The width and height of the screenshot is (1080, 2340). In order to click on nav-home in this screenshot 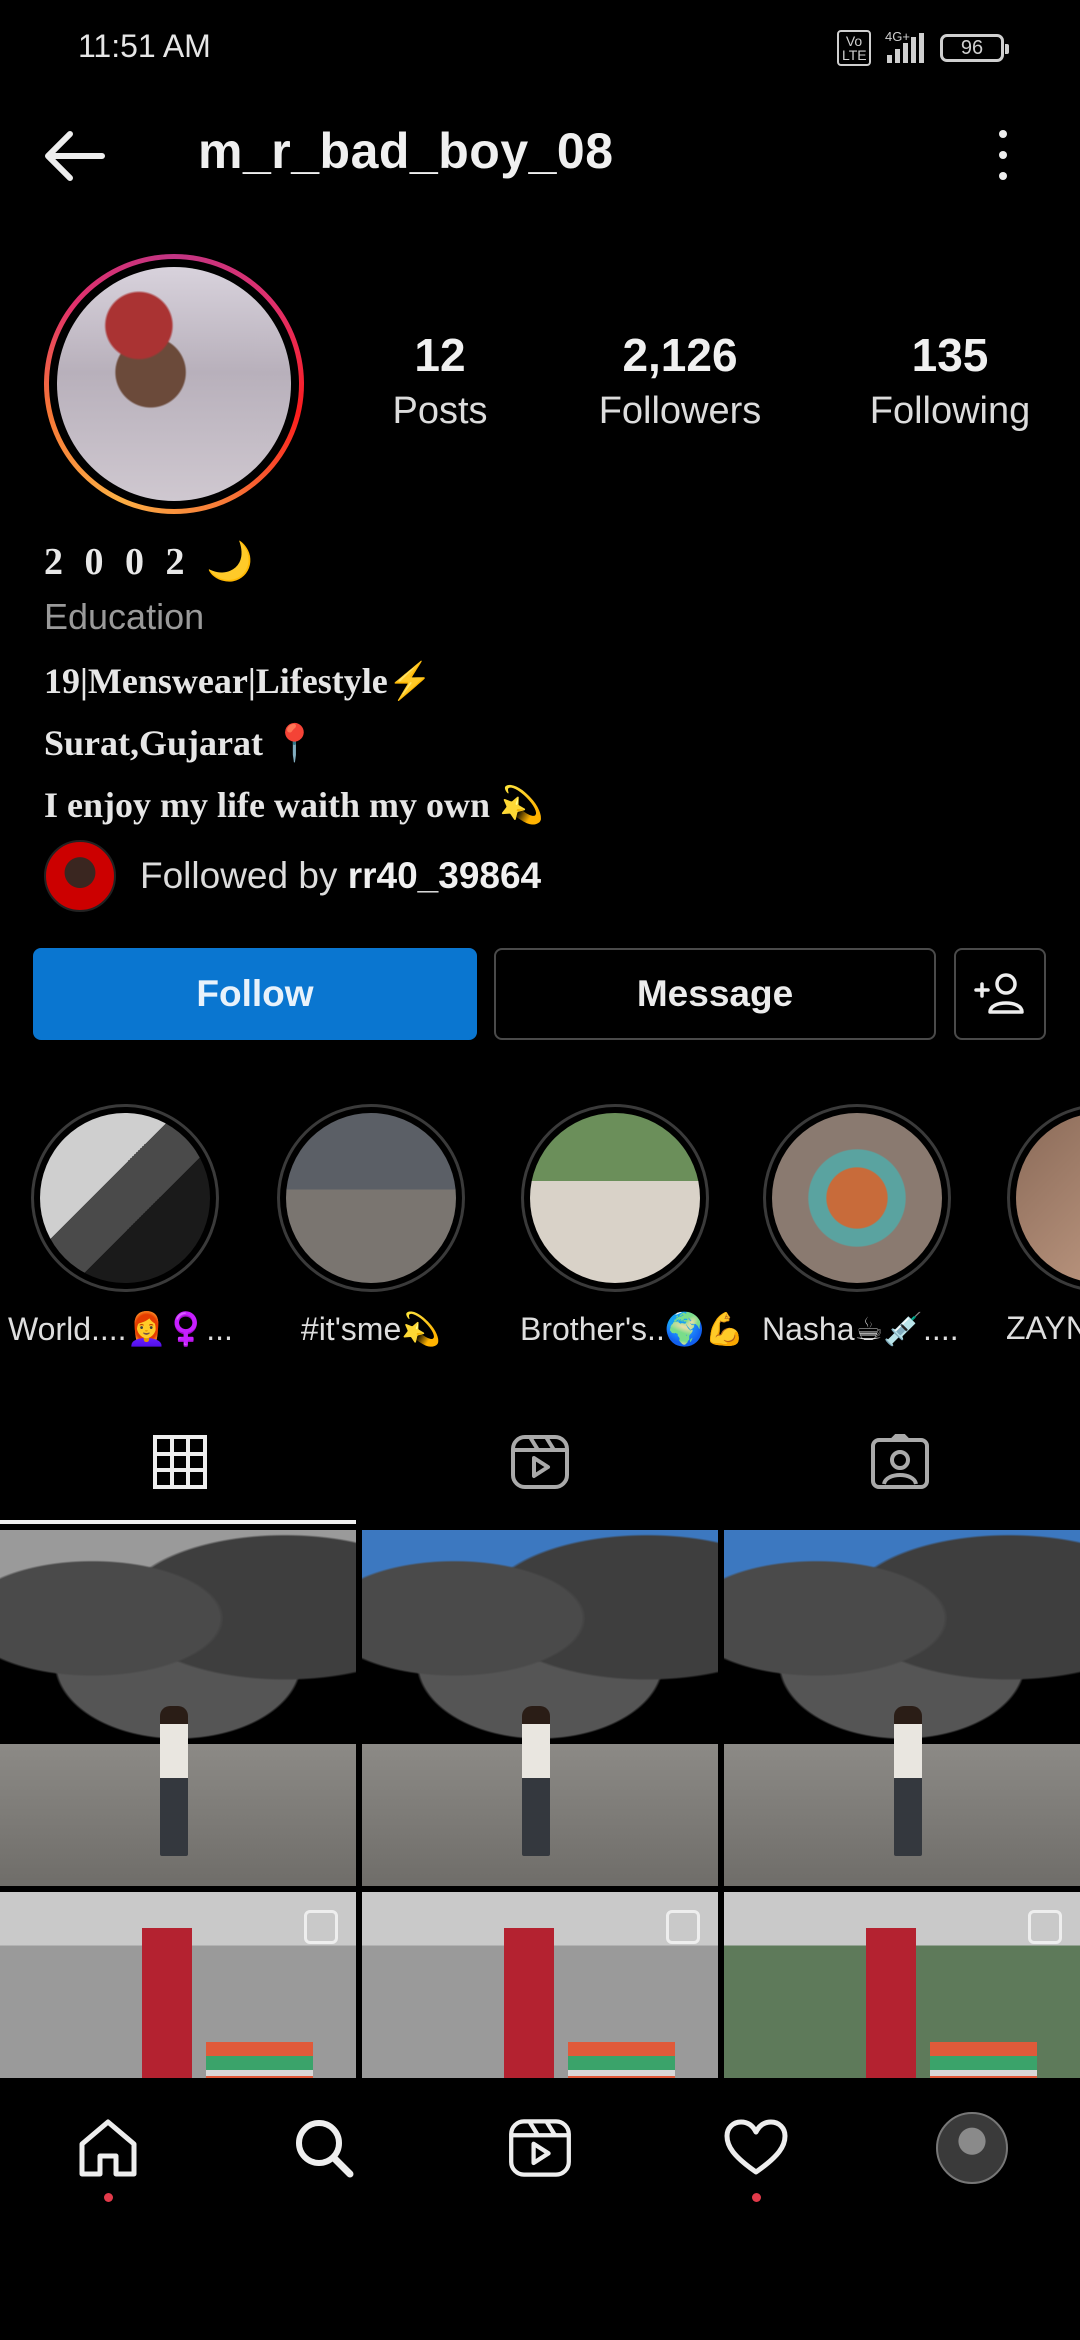, I will do `click(108, 2155)`.